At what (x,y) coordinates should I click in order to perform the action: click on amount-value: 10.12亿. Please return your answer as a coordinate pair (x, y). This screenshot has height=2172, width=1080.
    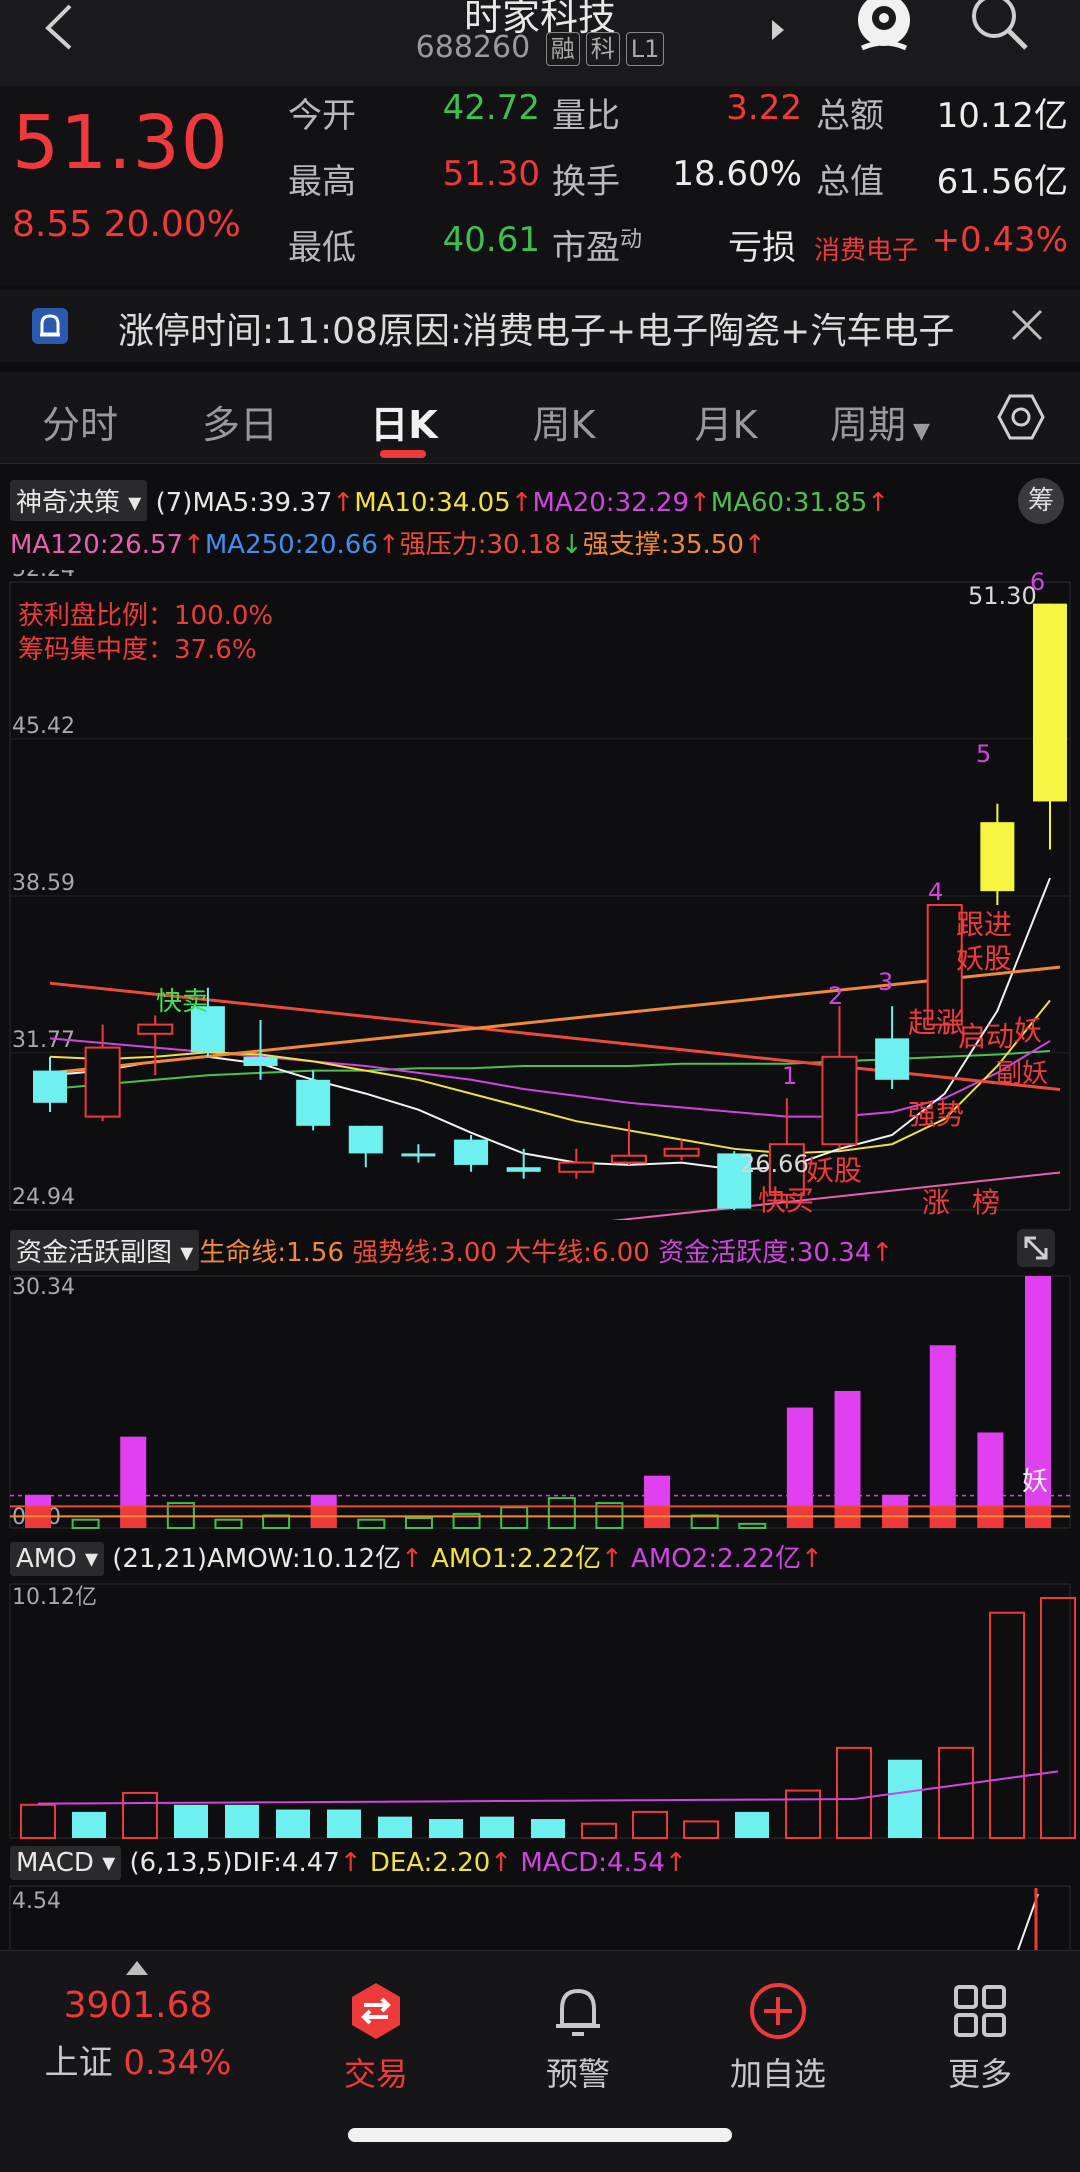
    Looking at the image, I should click on (1002, 116).